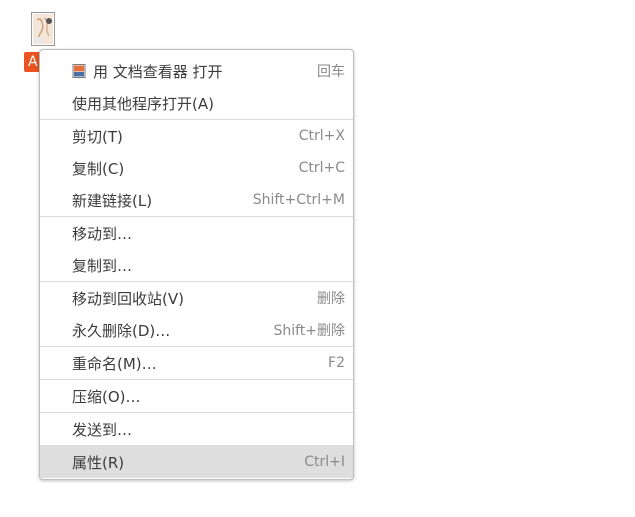 Image resolution: width=635 pixels, height=517 pixels. Describe the element at coordinates (112, 200) in the screenshot. I see `menu-item-label: 新建链接(L)` at that location.